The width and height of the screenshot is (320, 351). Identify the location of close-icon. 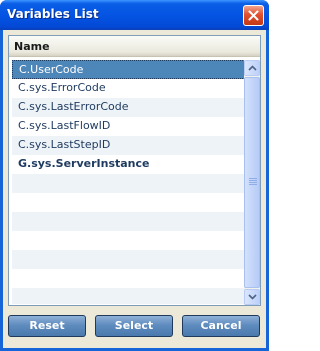
(253, 15).